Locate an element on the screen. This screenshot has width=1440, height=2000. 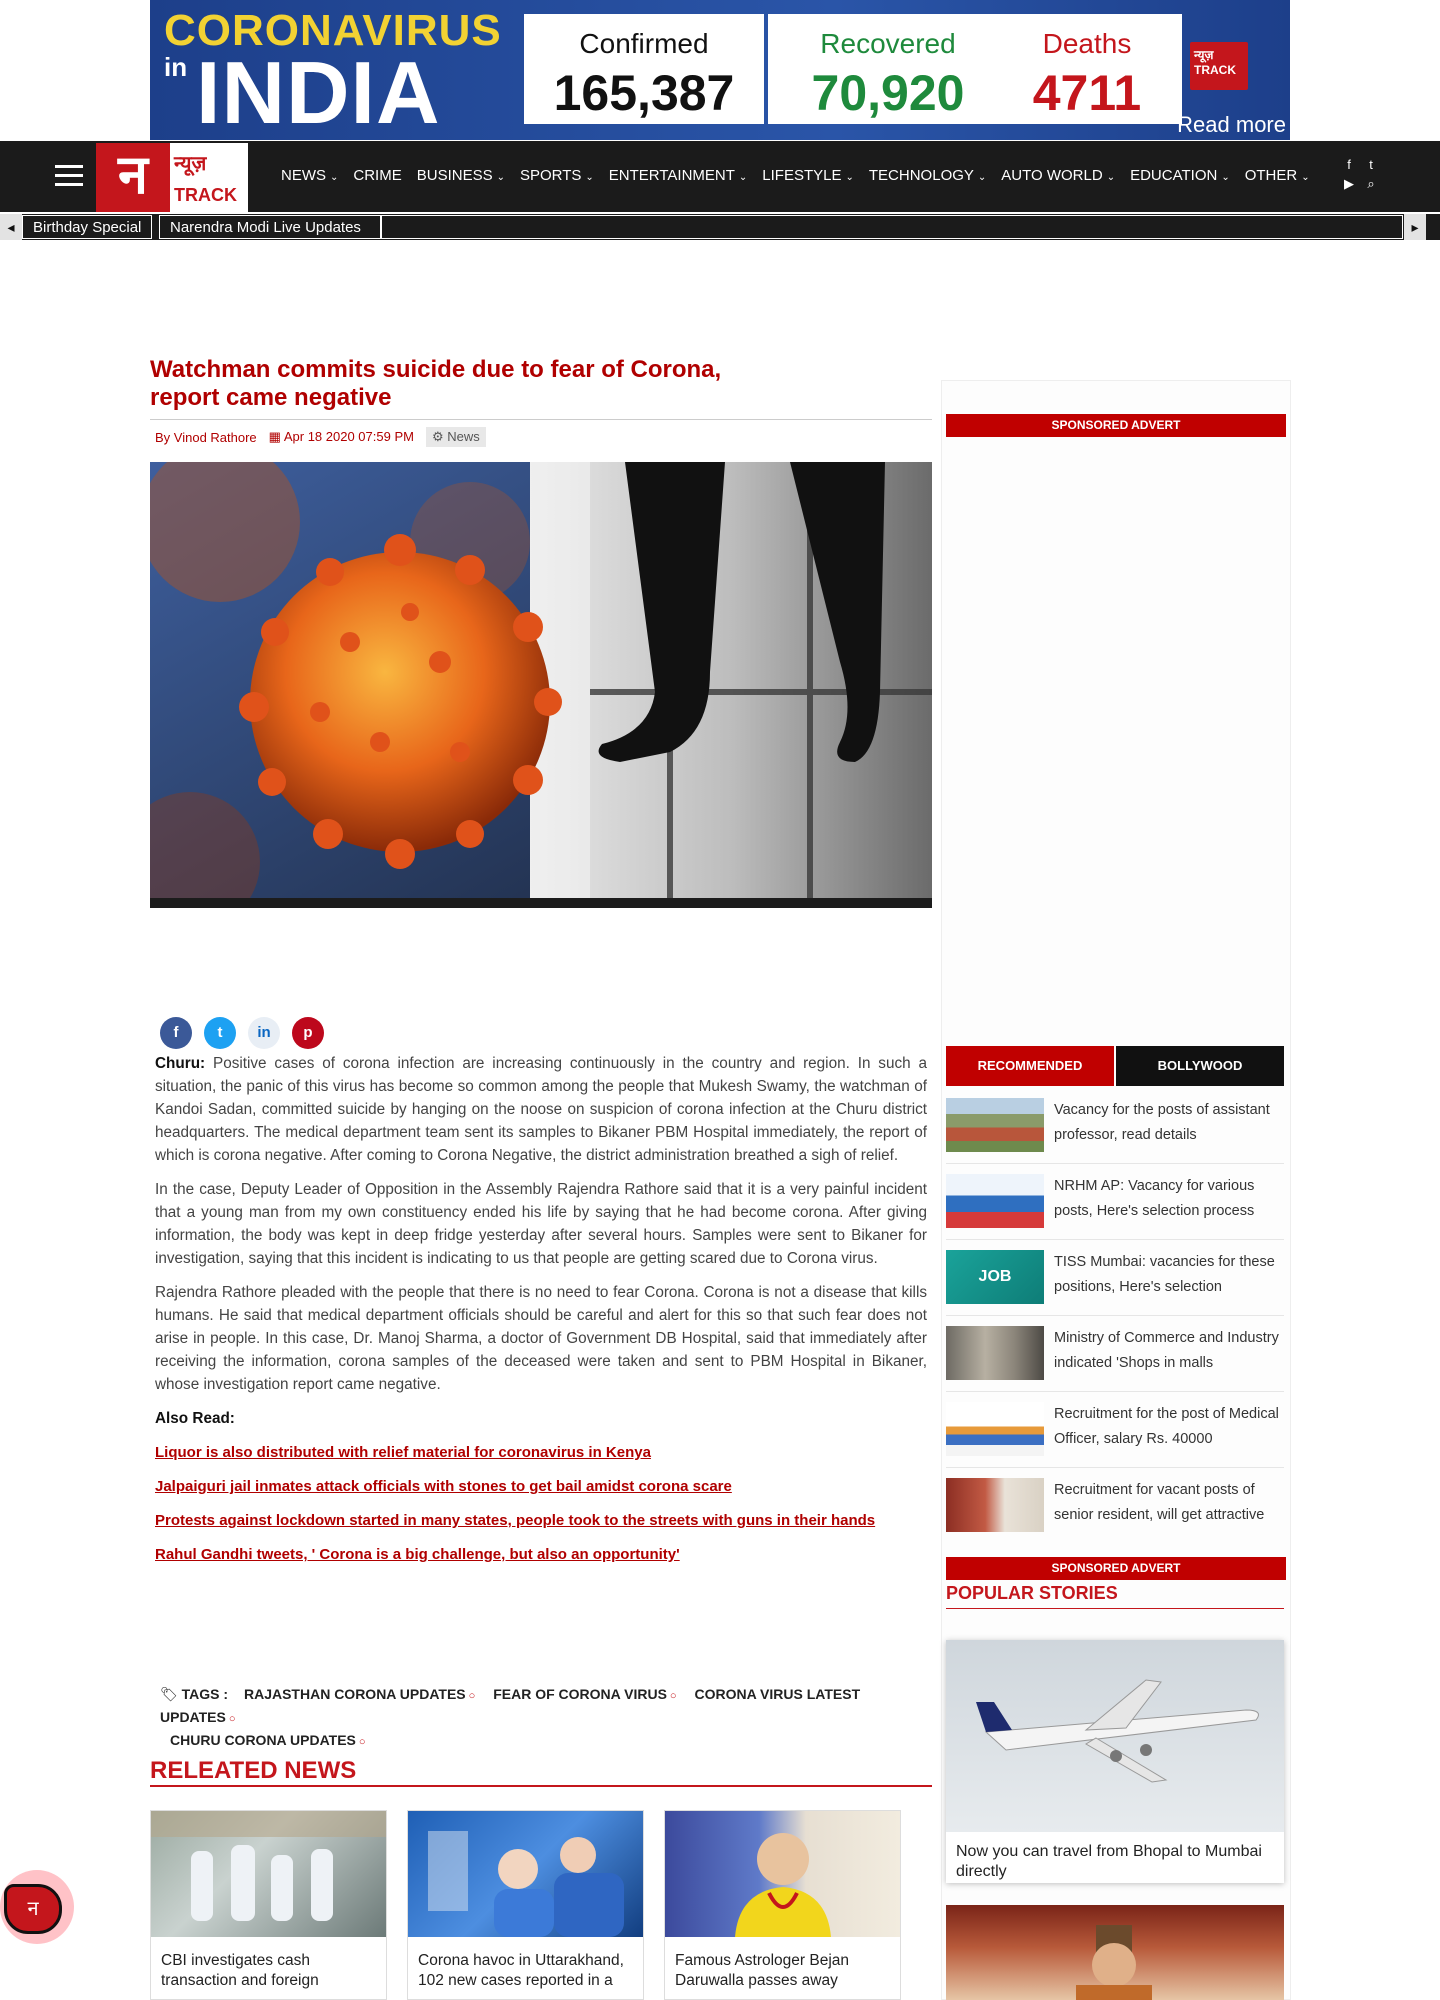
author-link: By Vinod Rathore is located at coordinates (206, 437).